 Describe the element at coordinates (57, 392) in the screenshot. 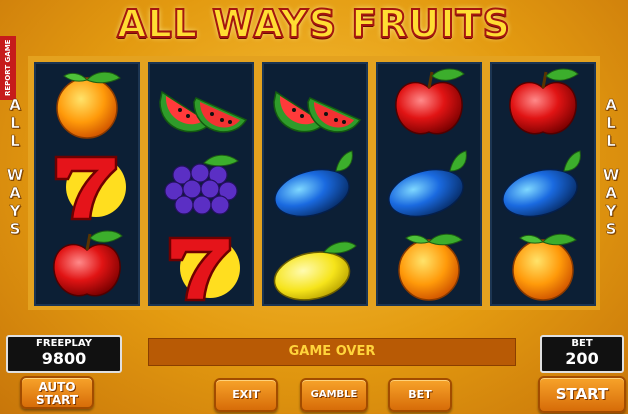

I see `auto-start-button: AUTO START` at that location.